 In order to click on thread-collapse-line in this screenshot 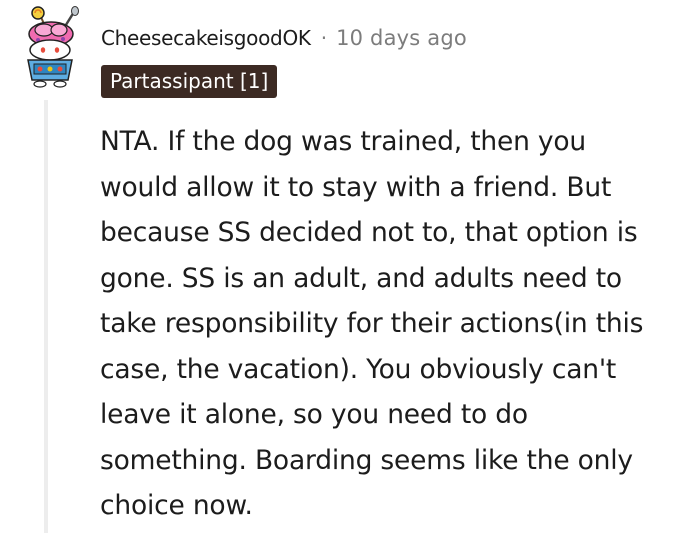, I will do `click(46, 316)`.